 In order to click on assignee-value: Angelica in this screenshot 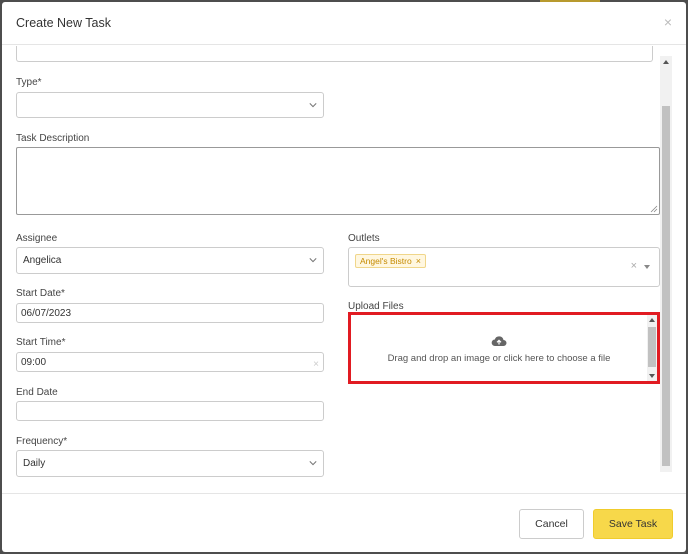, I will do `click(42, 260)`.